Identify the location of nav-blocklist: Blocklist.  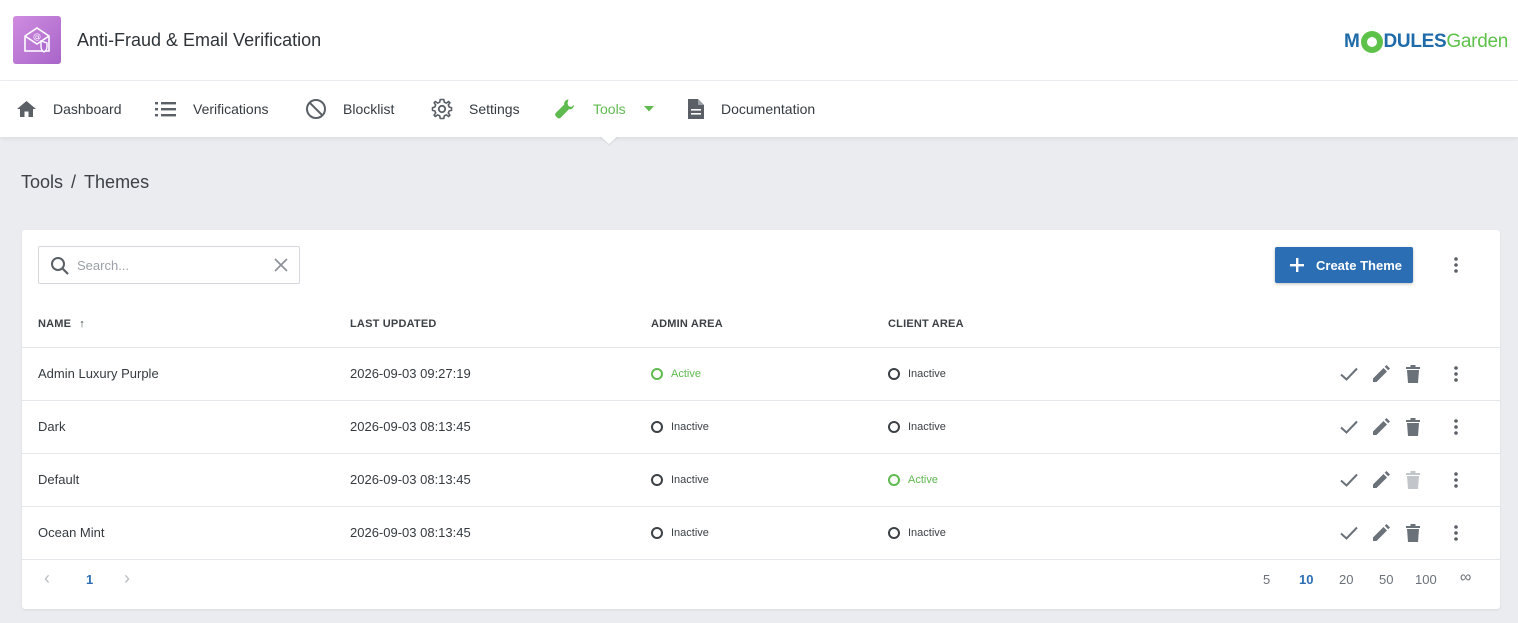
(349, 109).